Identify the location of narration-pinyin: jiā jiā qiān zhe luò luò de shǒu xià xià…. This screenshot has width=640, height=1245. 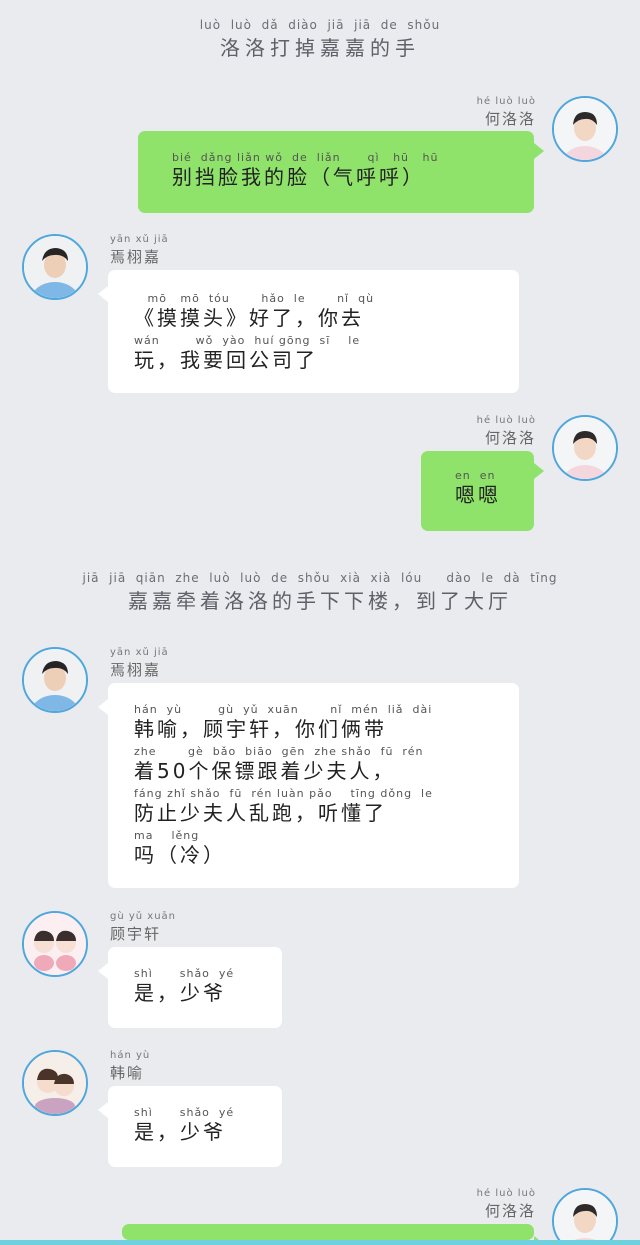
(320, 578).